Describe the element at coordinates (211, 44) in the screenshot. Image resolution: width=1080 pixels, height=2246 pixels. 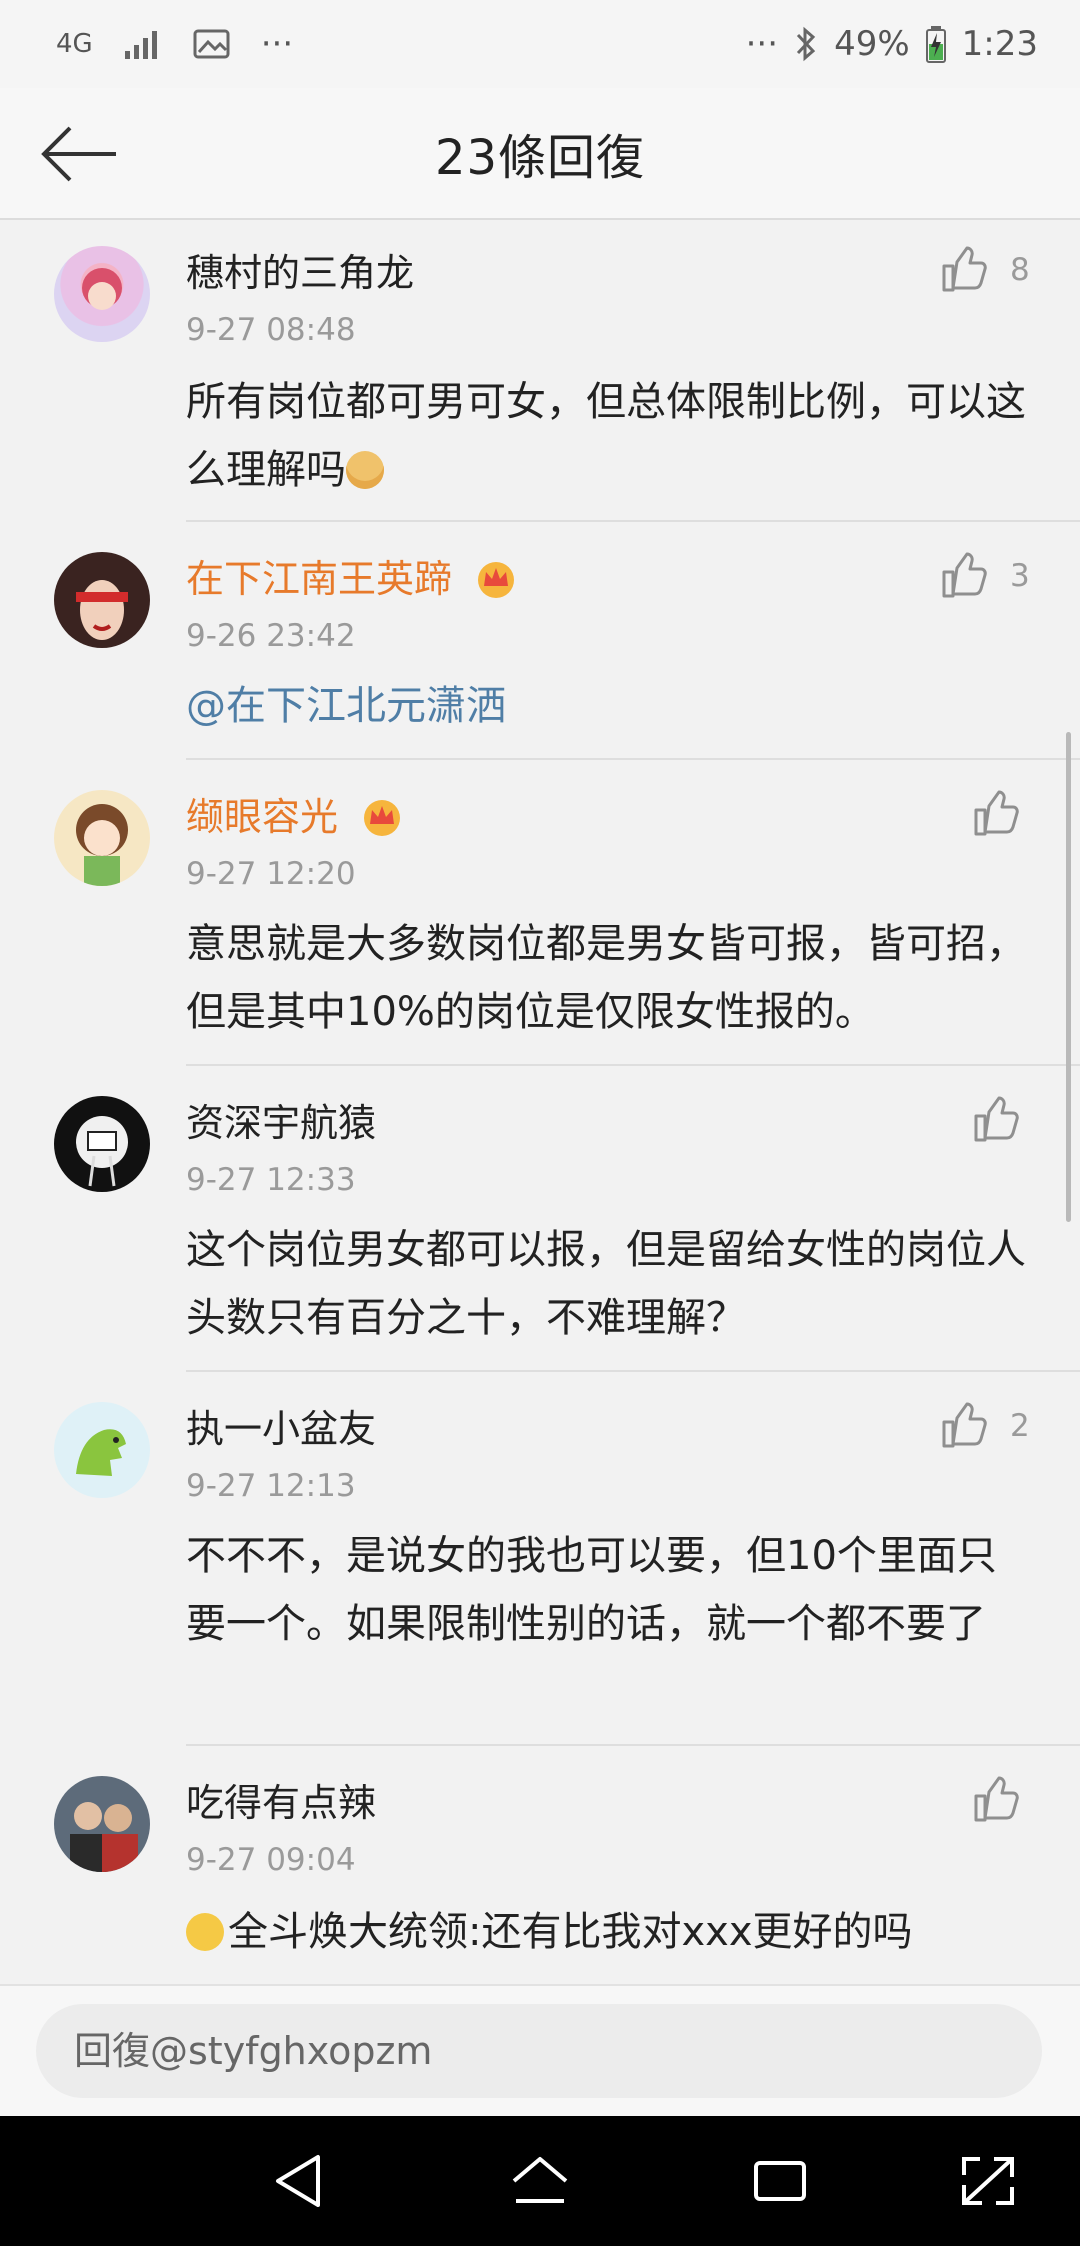
I see `image-notification-icon` at that location.